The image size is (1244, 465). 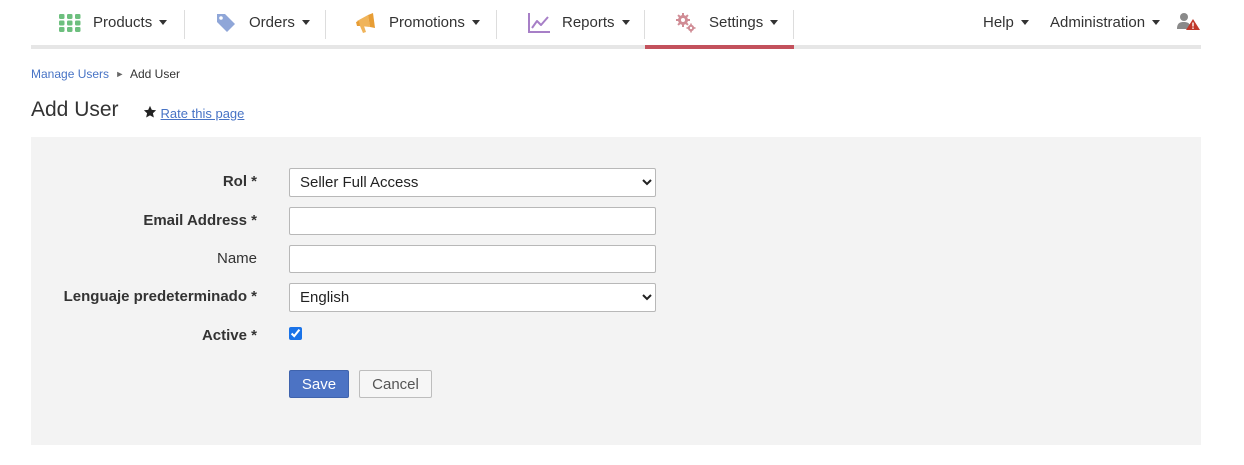 What do you see at coordinates (366, 23) in the screenshot?
I see `megaphone-icon` at bounding box center [366, 23].